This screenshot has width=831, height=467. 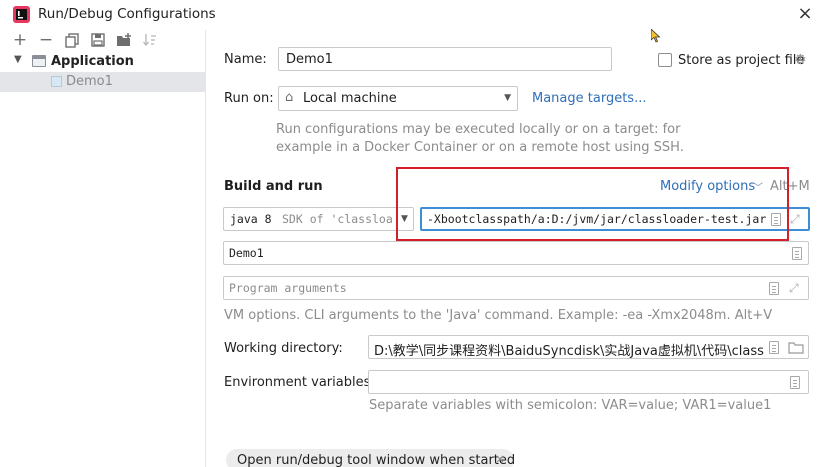 I want to click on run-on-label: Run on:, so click(x=249, y=98).